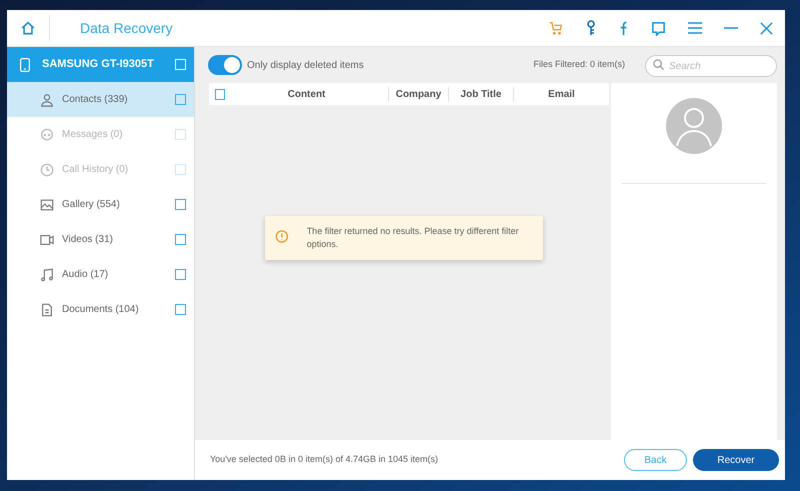 This screenshot has height=491, width=800. I want to click on toggle-switch, so click(225, 65).